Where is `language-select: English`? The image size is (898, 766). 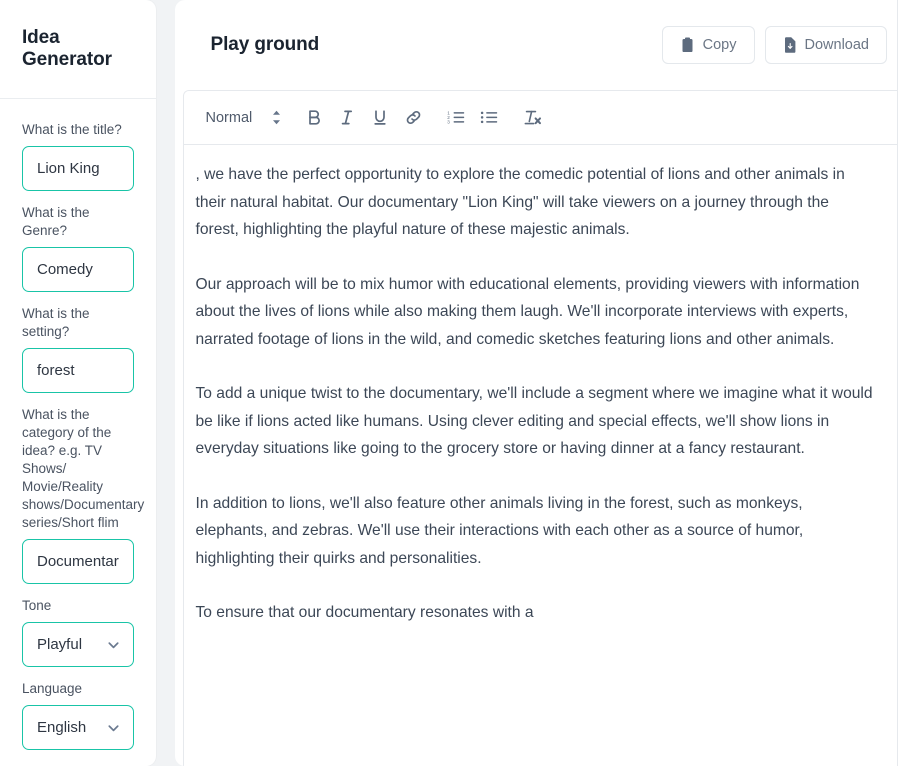 language-select: English is located at coordinates (78, 727).